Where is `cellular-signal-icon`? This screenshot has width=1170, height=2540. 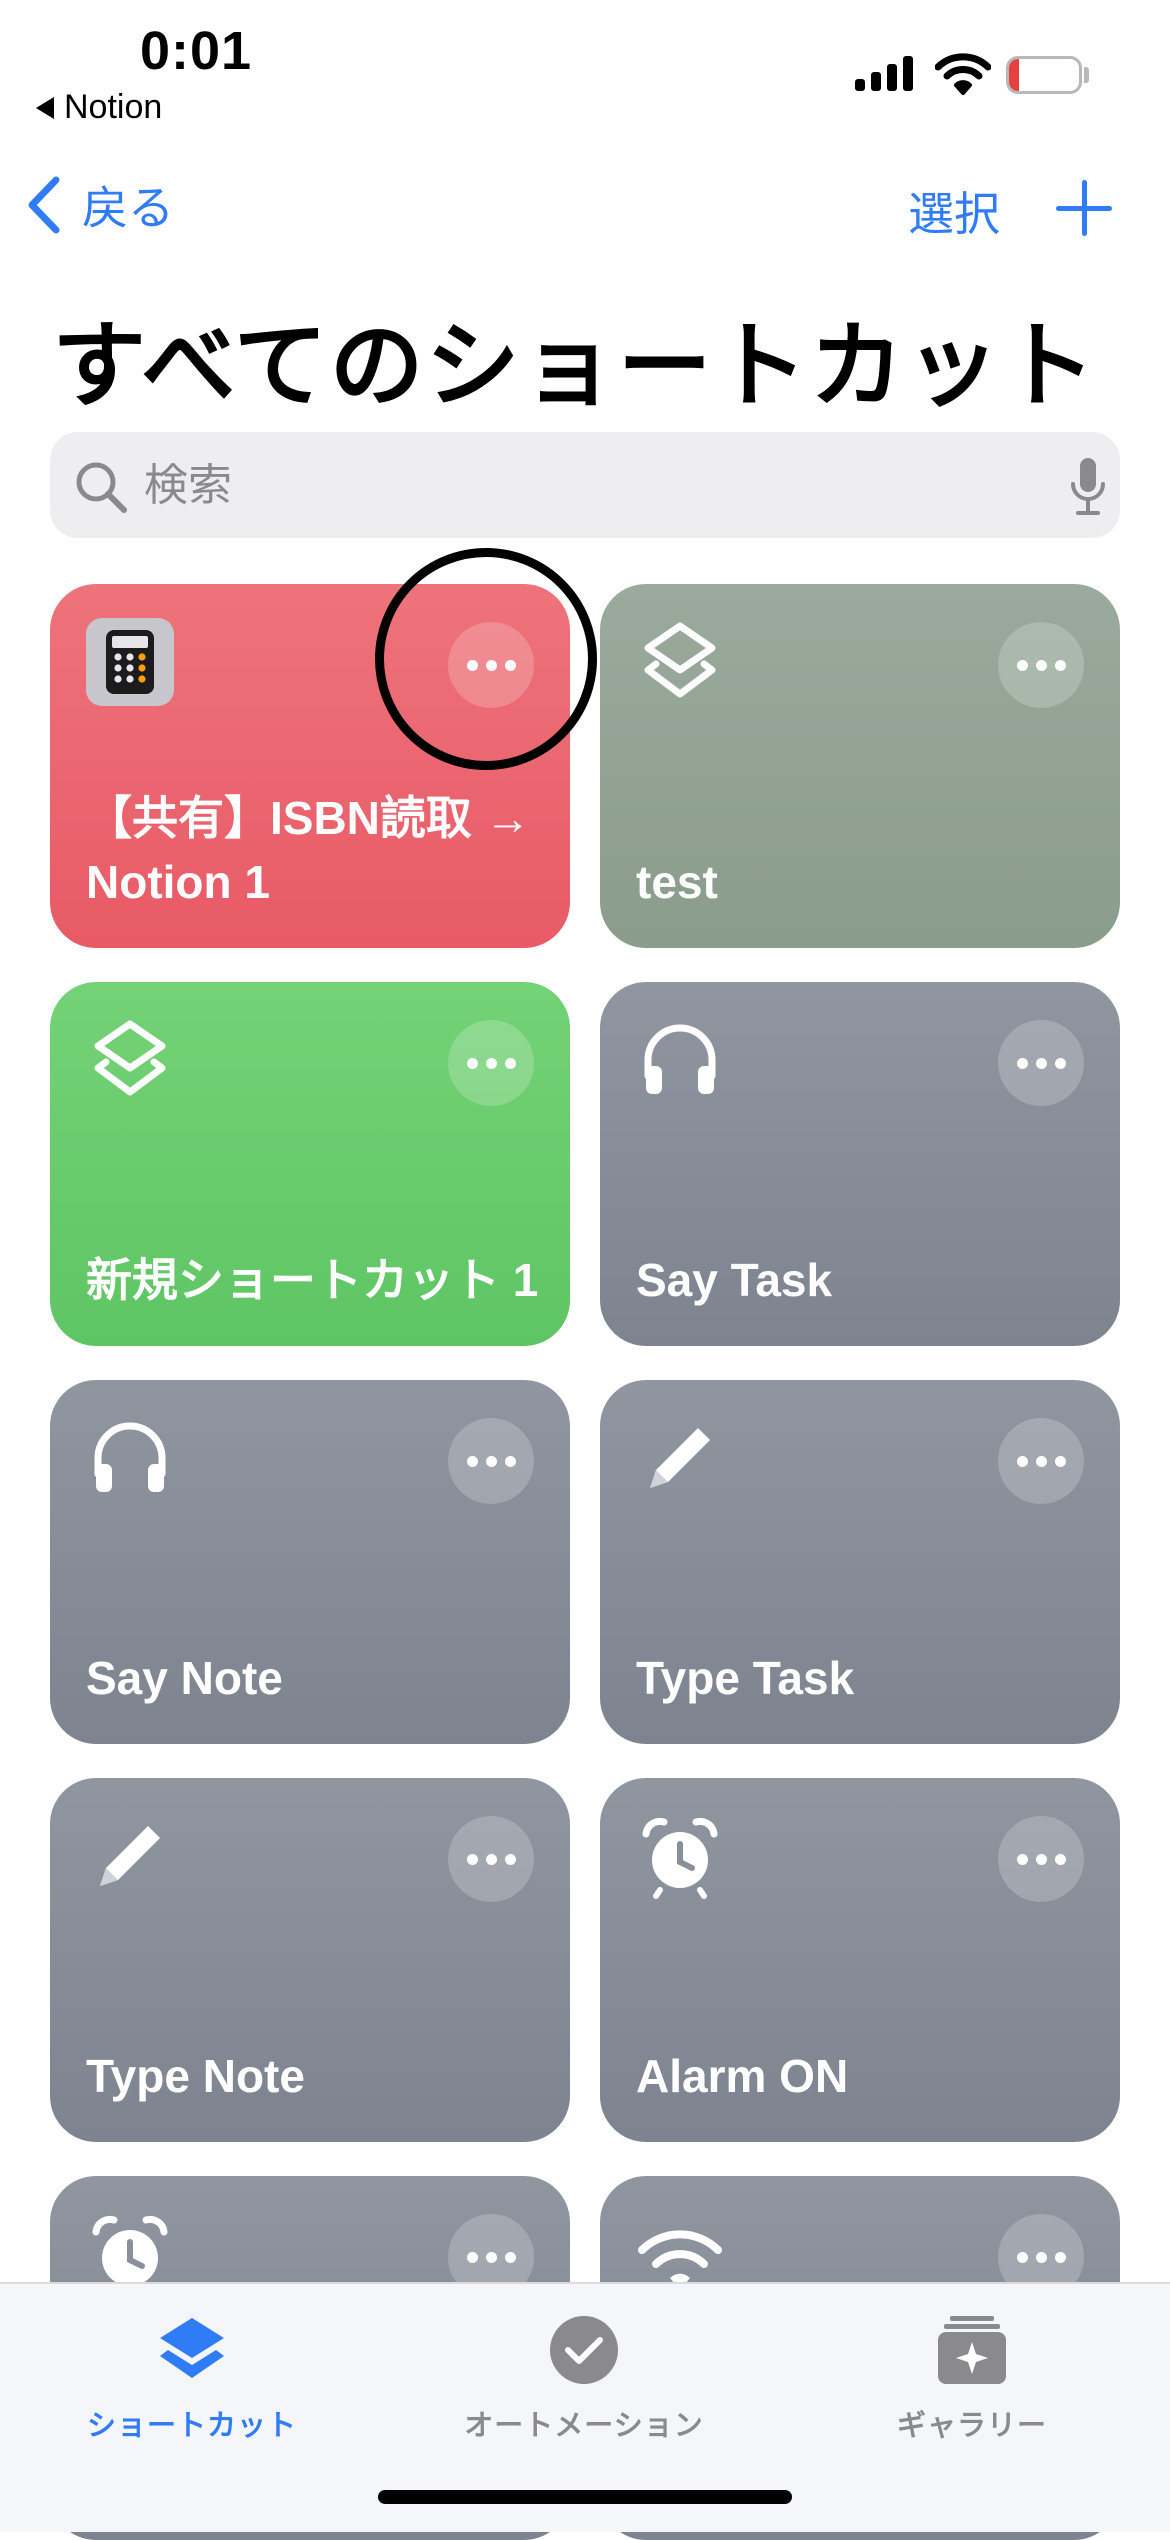 cellular-signal-icon is located at coordinates (884, 73).